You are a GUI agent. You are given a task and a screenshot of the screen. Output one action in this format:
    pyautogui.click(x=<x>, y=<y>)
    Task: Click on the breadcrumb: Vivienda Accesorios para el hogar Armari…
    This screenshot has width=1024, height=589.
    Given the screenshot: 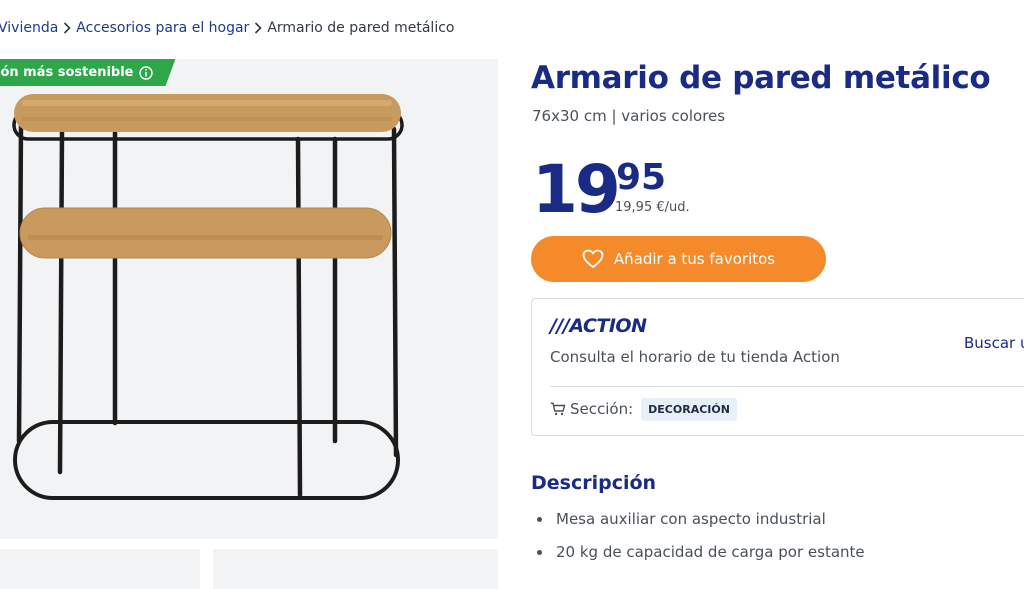 What is the action you would take?
    pyautogui.click(x=227, y=28)
    